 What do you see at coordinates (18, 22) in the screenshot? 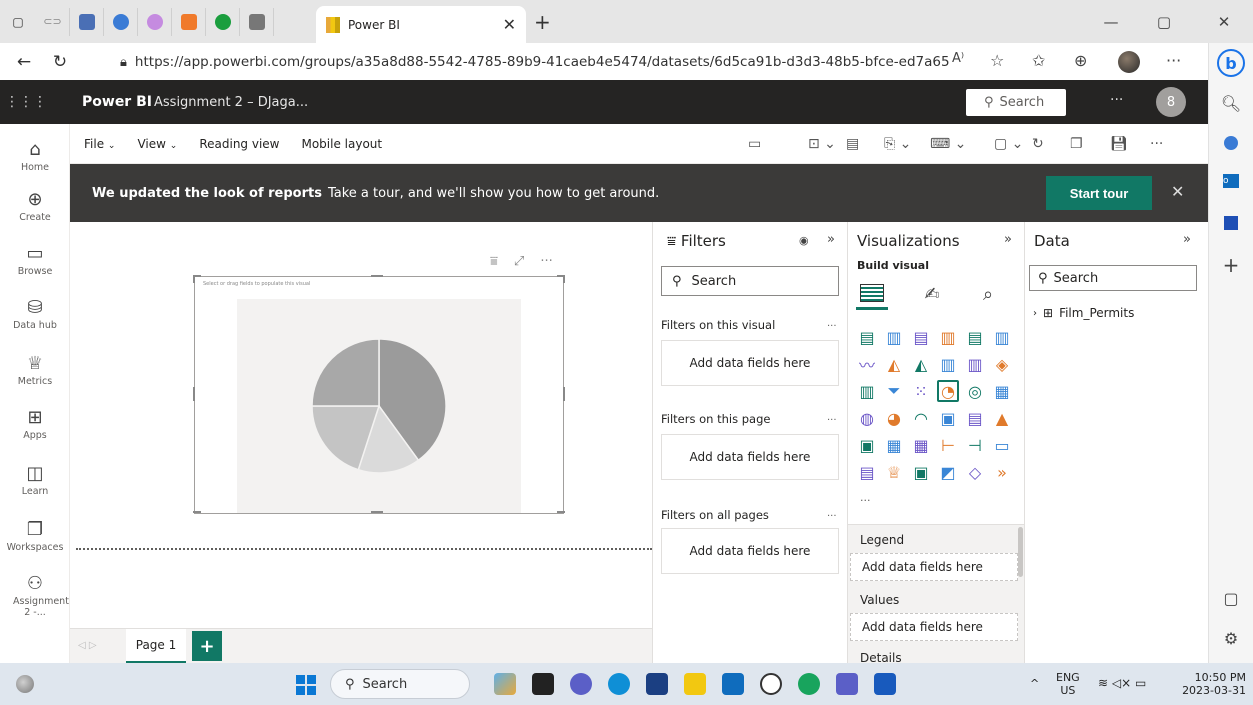
I see `window-menu-icon: ▢` at bounding box center [18, 22].